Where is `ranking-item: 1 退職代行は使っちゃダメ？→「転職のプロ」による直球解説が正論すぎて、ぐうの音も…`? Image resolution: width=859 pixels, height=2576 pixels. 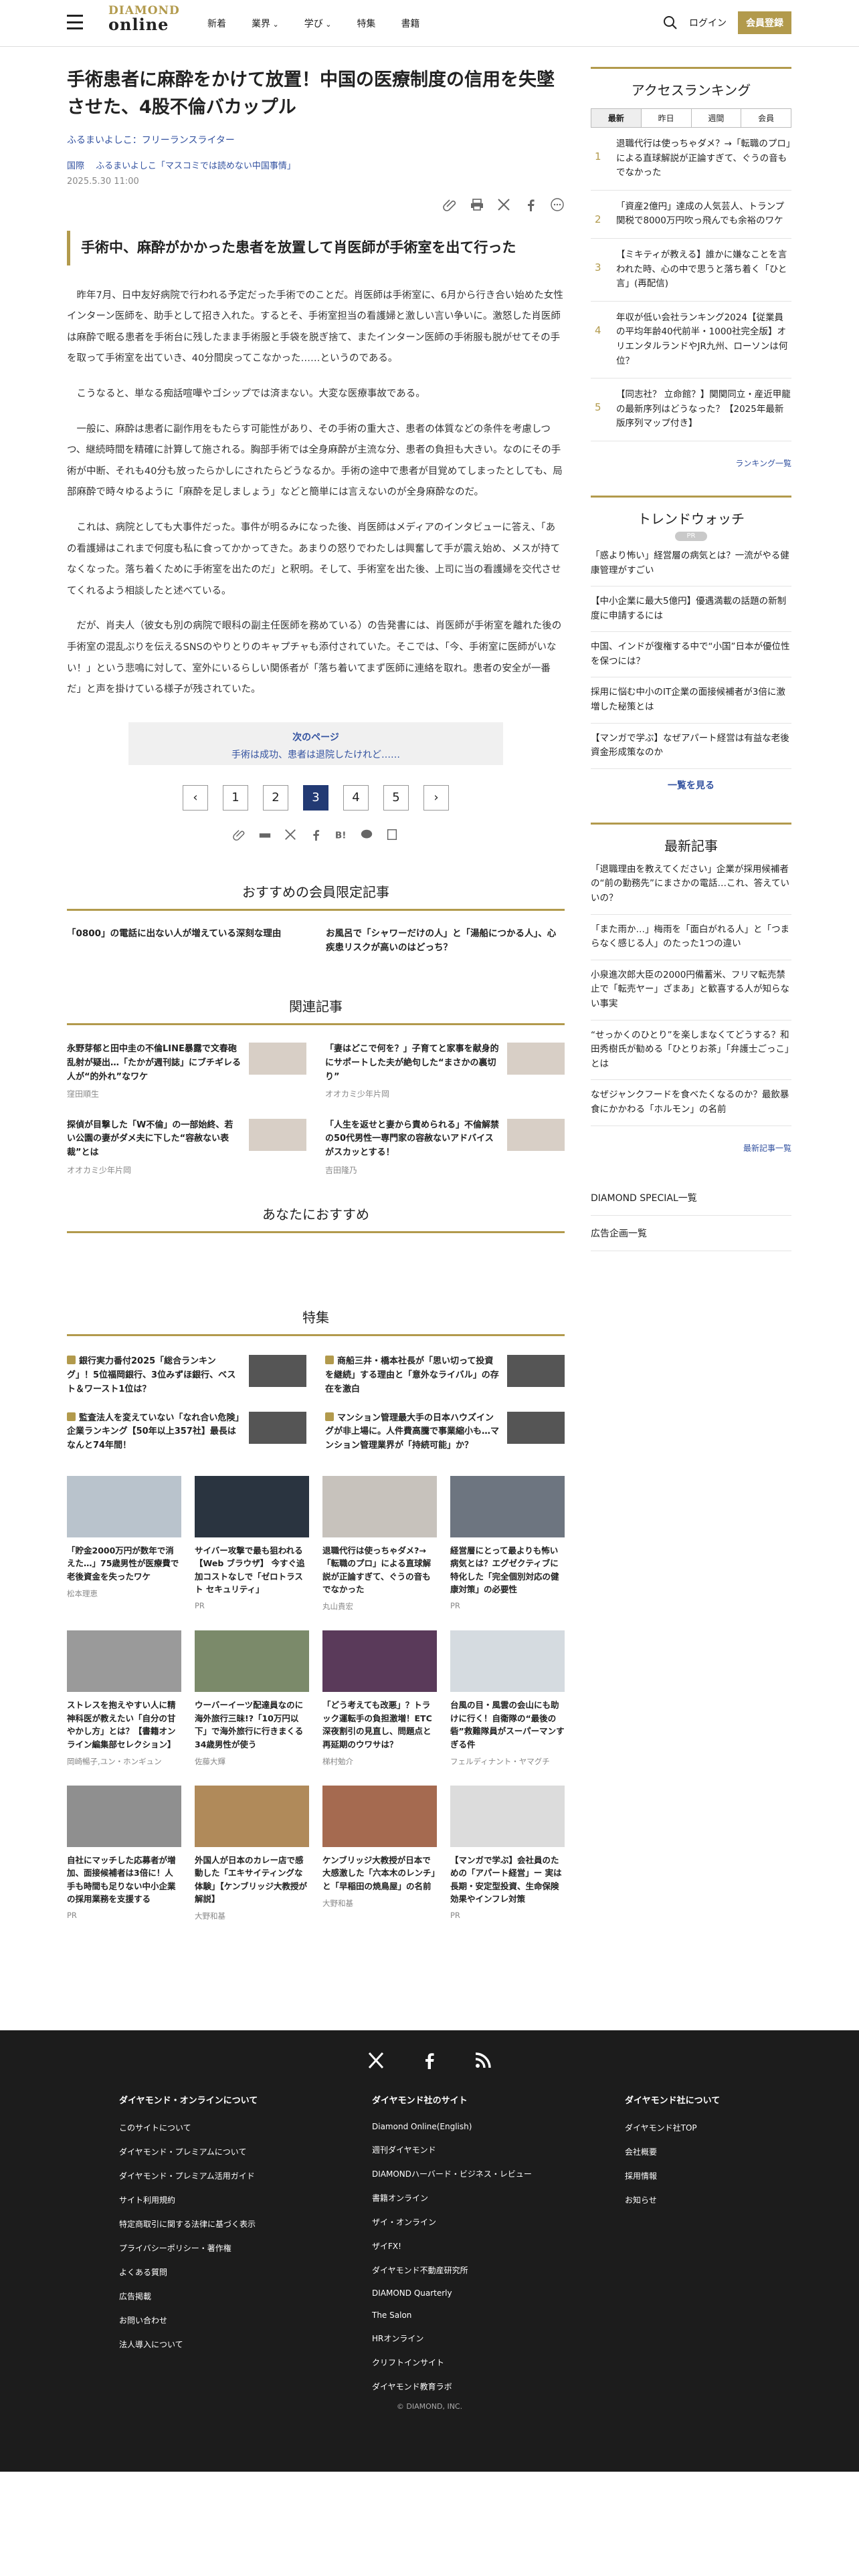
ranking-item: 1 退職代行は使っちゃダメ？→「転職のプロ」による直球解説が正論すぎて、ぐうの音も… is located at coordinates (691, 159).